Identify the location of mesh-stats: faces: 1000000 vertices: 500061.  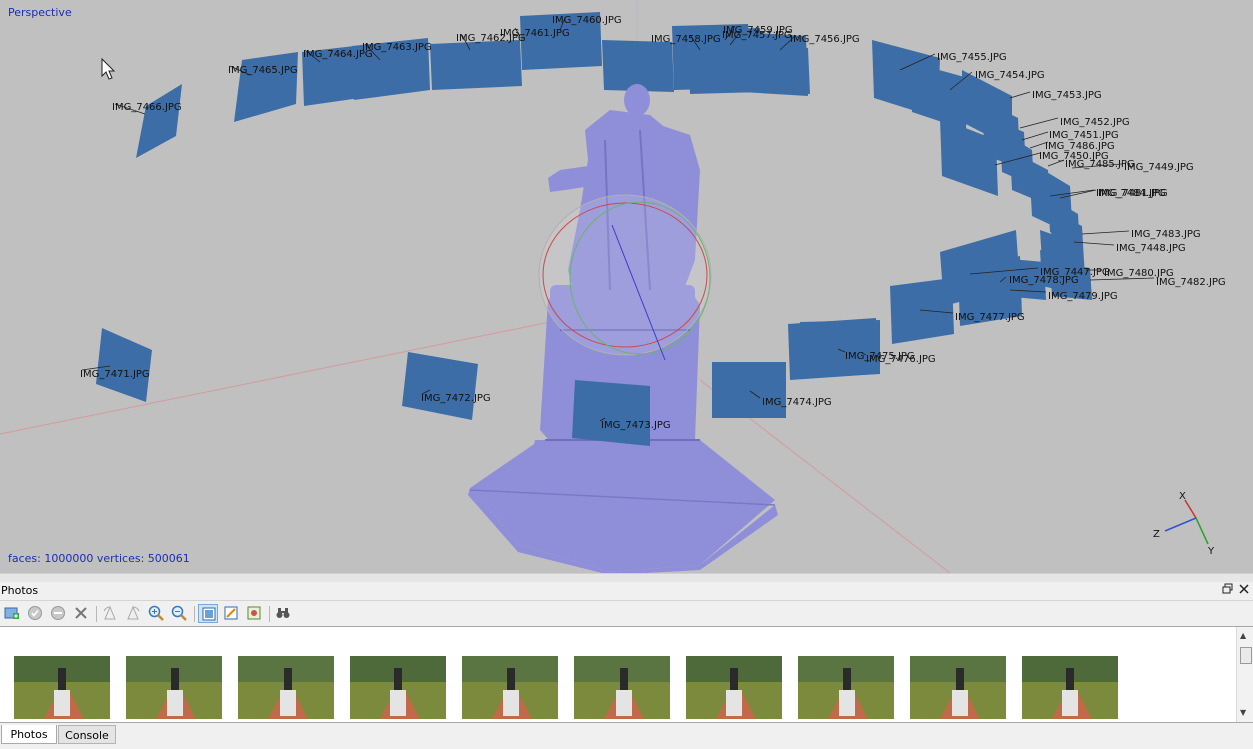
(99, 558).